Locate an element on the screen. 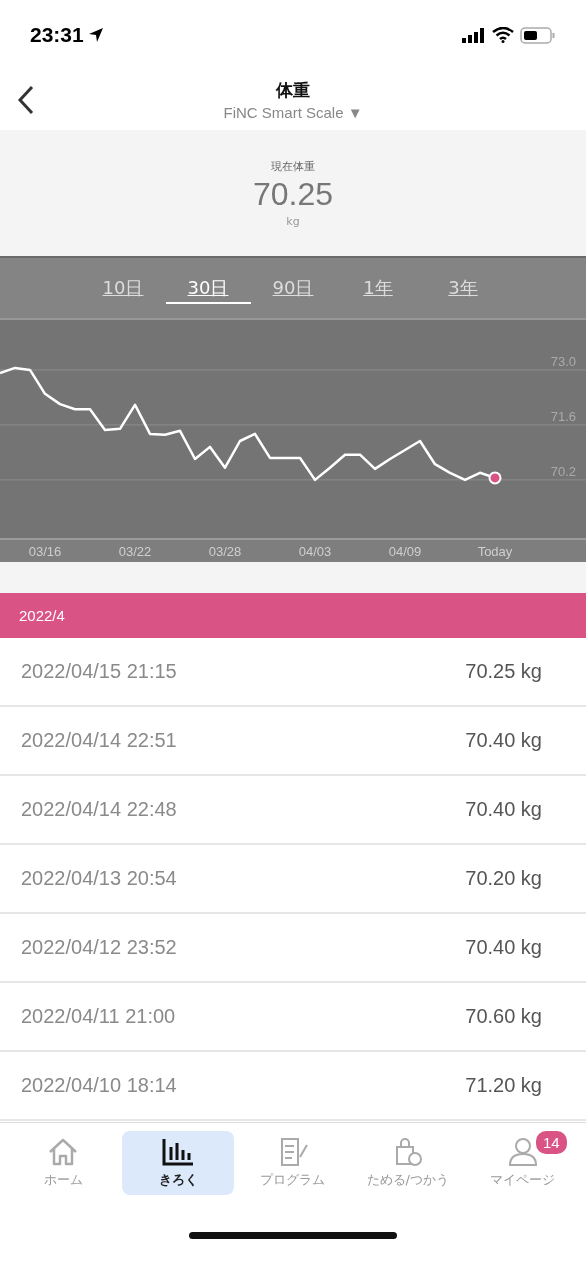  x-tick-label: 03/28 is located at coordinates (225, 551).